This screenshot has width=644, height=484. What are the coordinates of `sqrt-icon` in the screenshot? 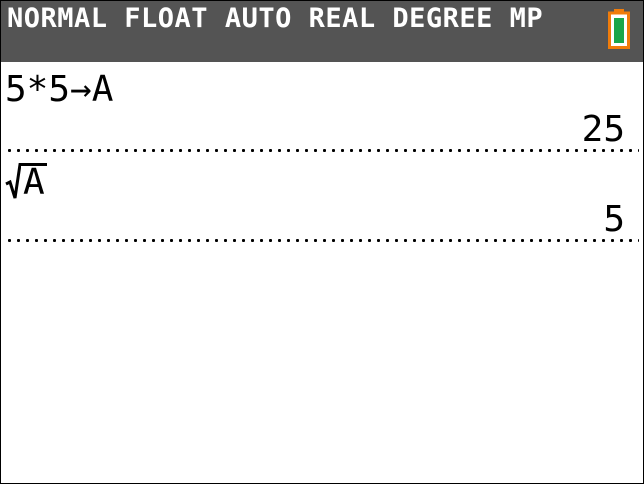 It's located at (13, 181).